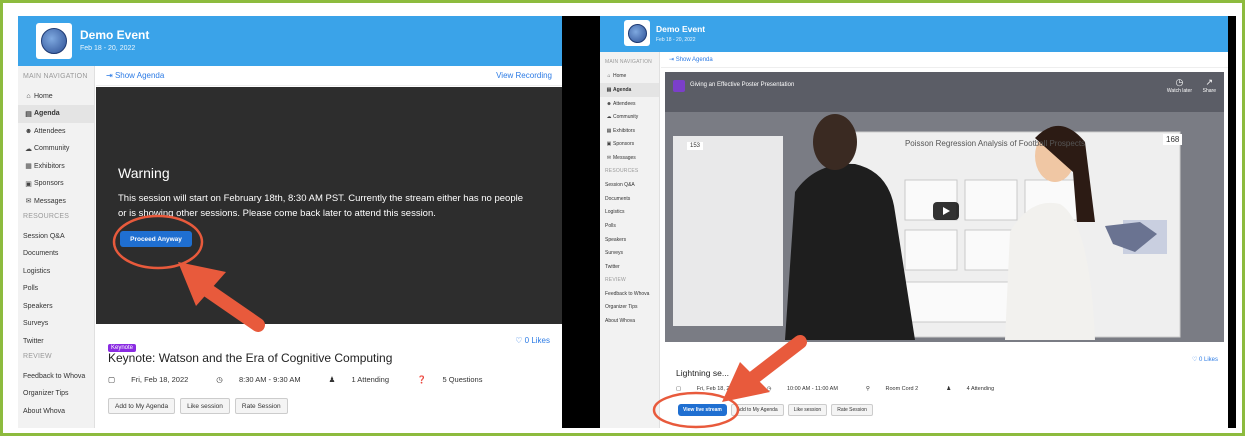 The height and width of the screenshot is (436, 1245). Describe the element at coordinates (615, 212) in the screenshot. I see `sidebar-item-label: Logistics` at that location.